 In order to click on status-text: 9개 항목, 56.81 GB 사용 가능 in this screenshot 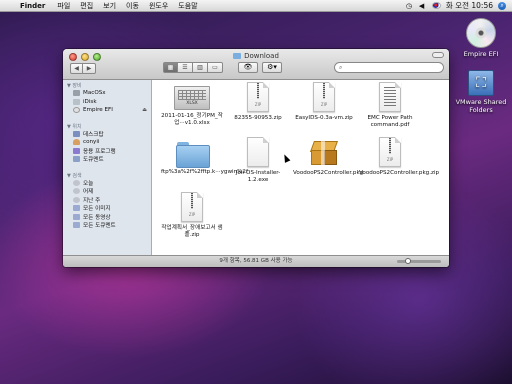, I will do `click(256, 261)`.